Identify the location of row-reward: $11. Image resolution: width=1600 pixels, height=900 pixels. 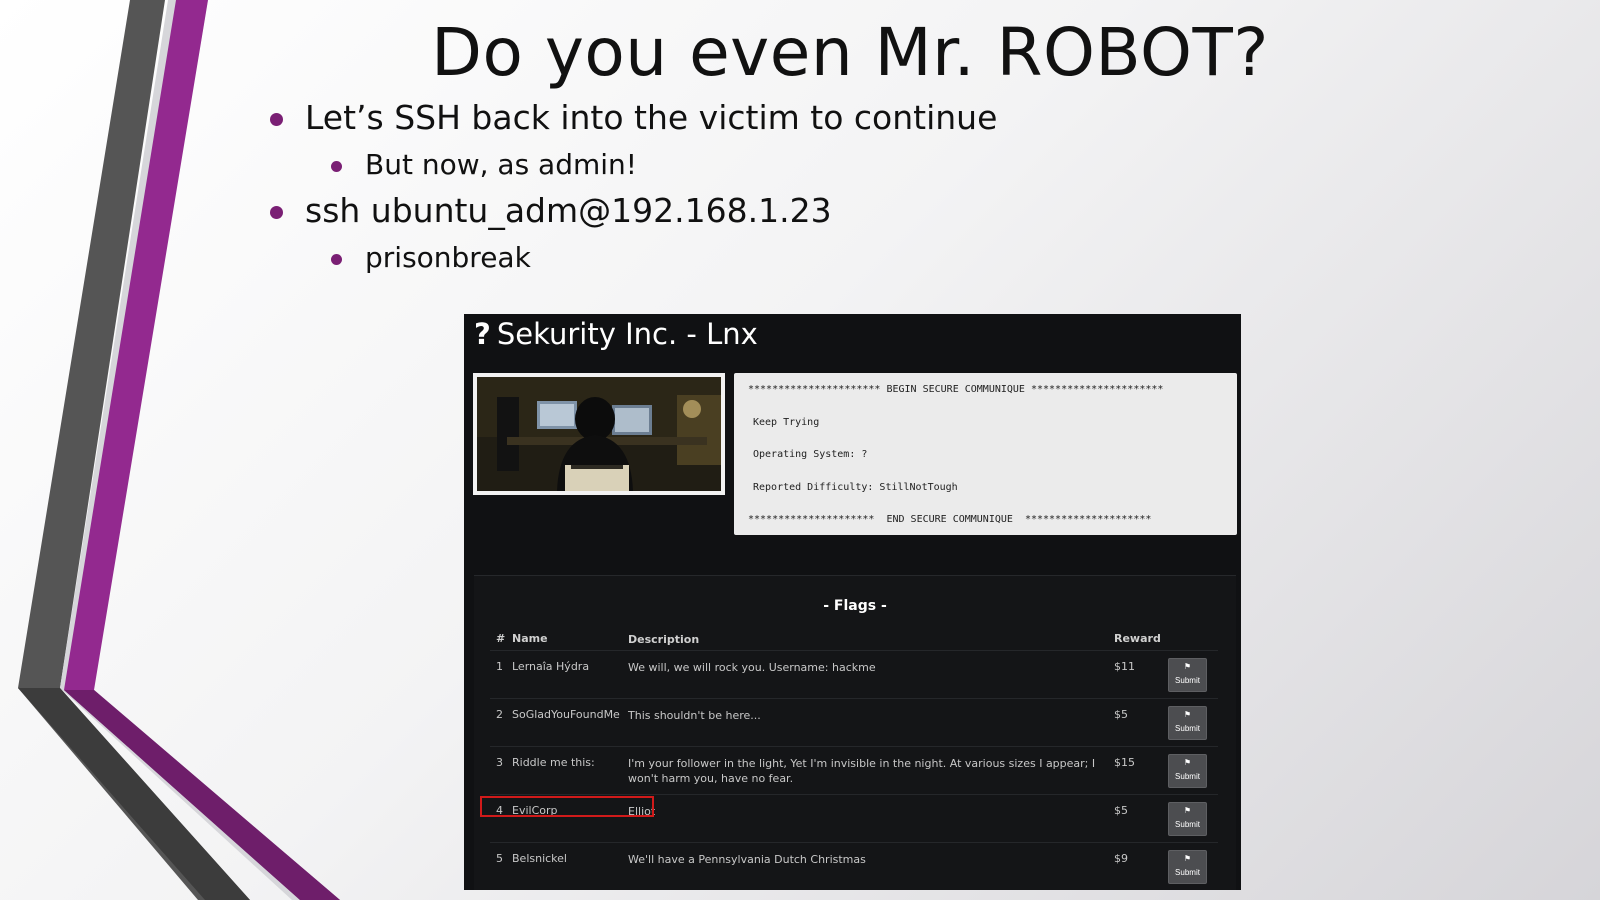
(1141, 673).